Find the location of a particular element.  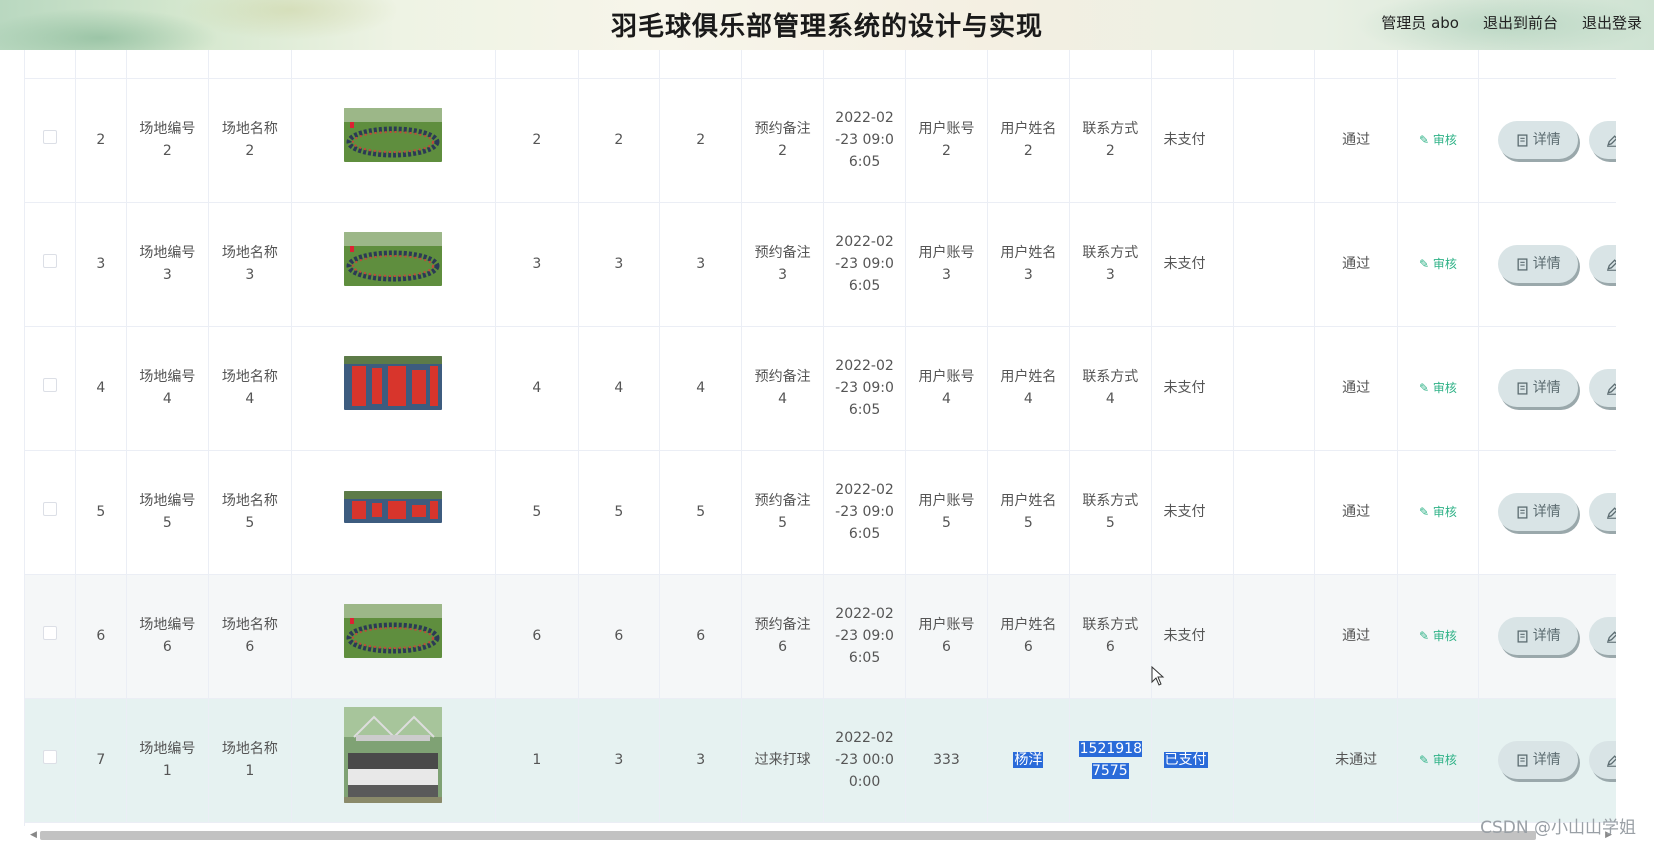

horizontal-scrollbar: ◀ ▶ is located at coordinates (820, 835).